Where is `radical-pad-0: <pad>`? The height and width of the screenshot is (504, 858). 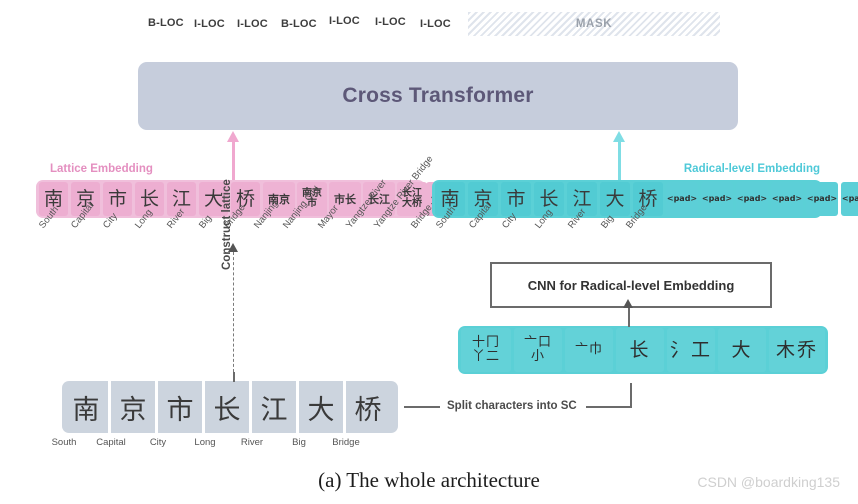
radical-pad-0: <pad> is located at coordinates (682, 198).